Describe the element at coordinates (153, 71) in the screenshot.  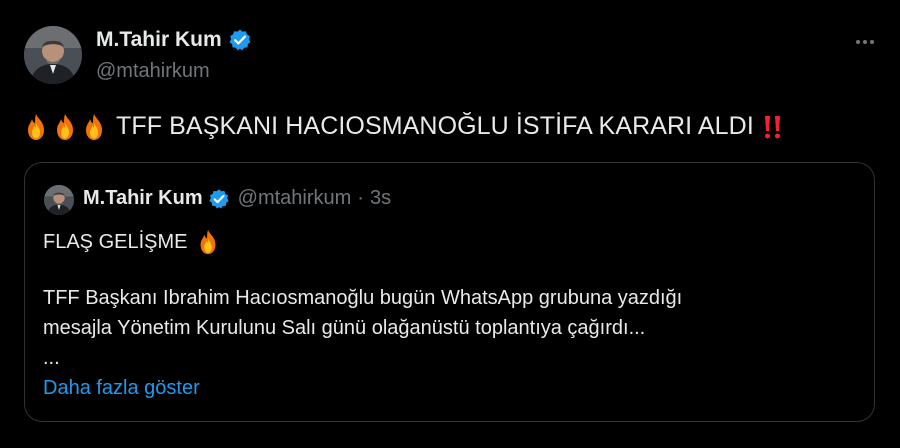
I see `author-handle: @mtahirkum` at that location.